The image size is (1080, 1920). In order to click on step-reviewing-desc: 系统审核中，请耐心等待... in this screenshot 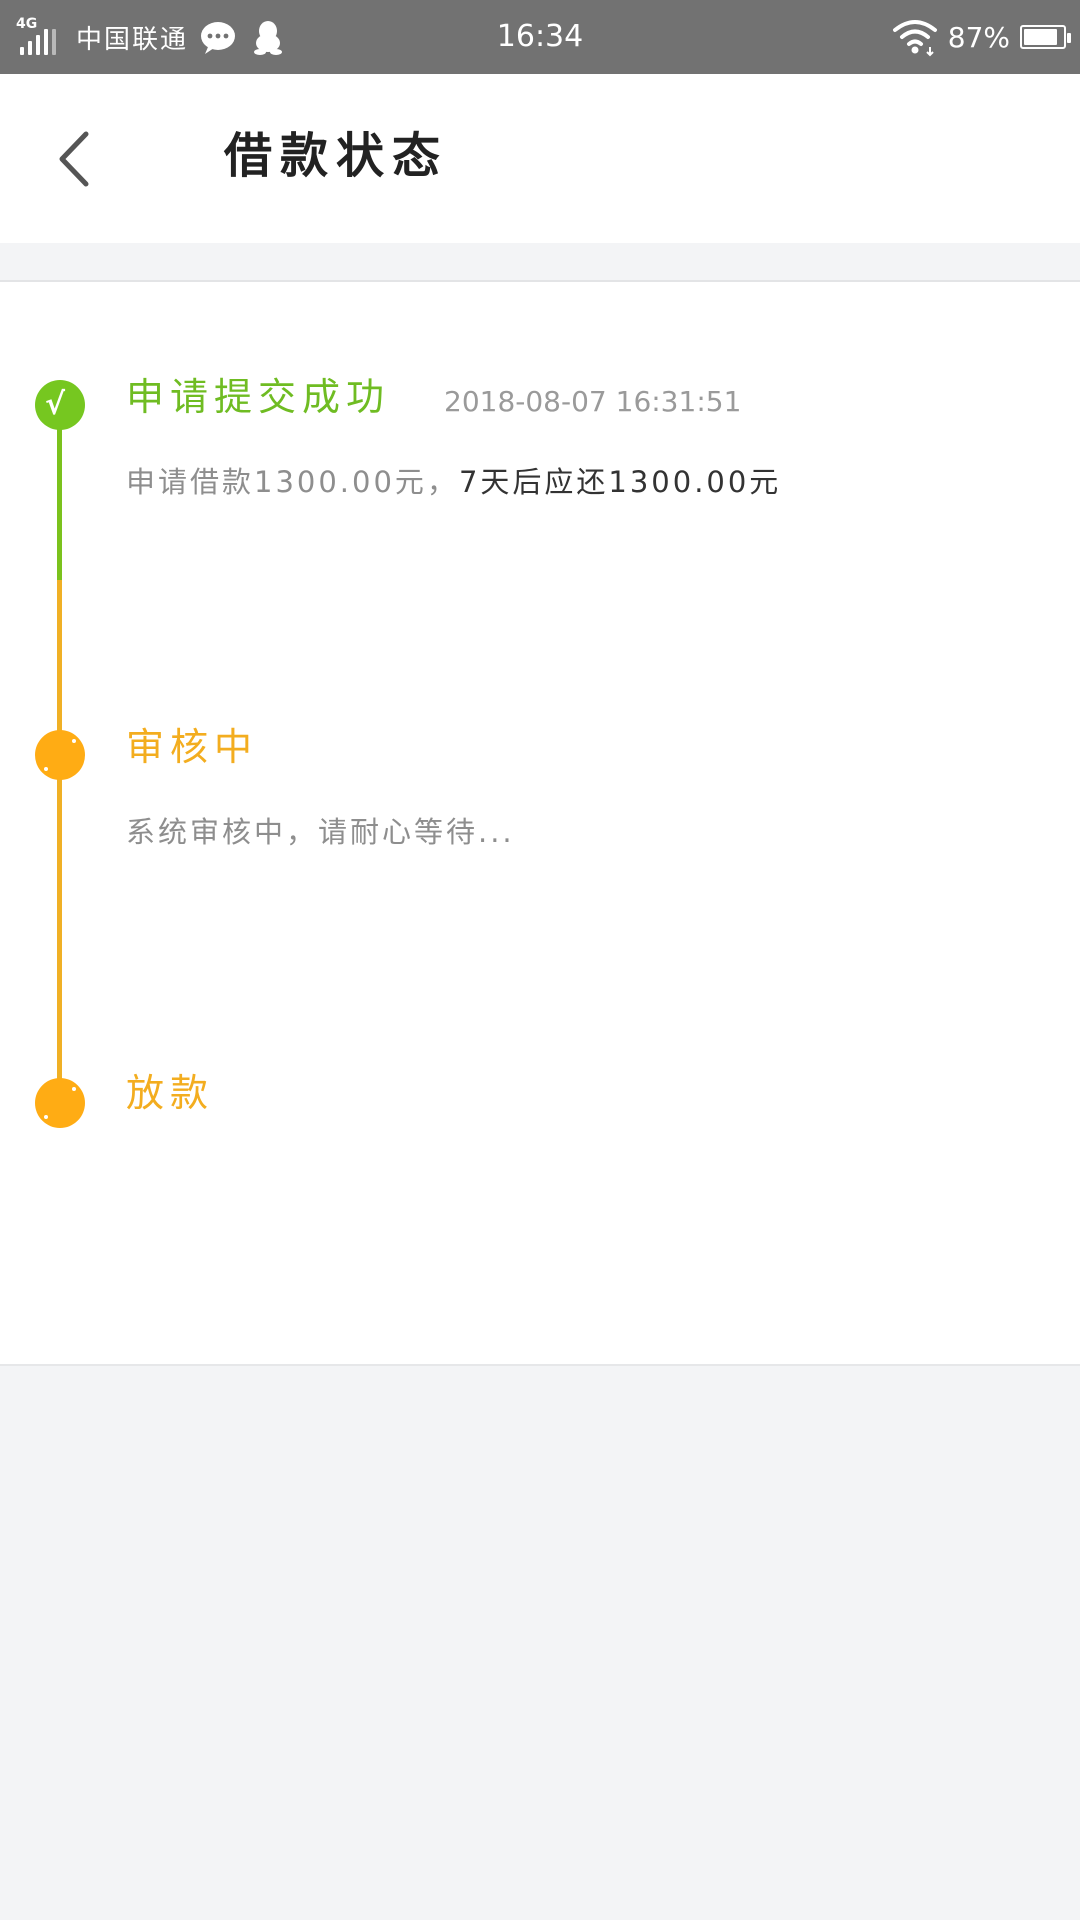, I will do `click(320, 832)`.